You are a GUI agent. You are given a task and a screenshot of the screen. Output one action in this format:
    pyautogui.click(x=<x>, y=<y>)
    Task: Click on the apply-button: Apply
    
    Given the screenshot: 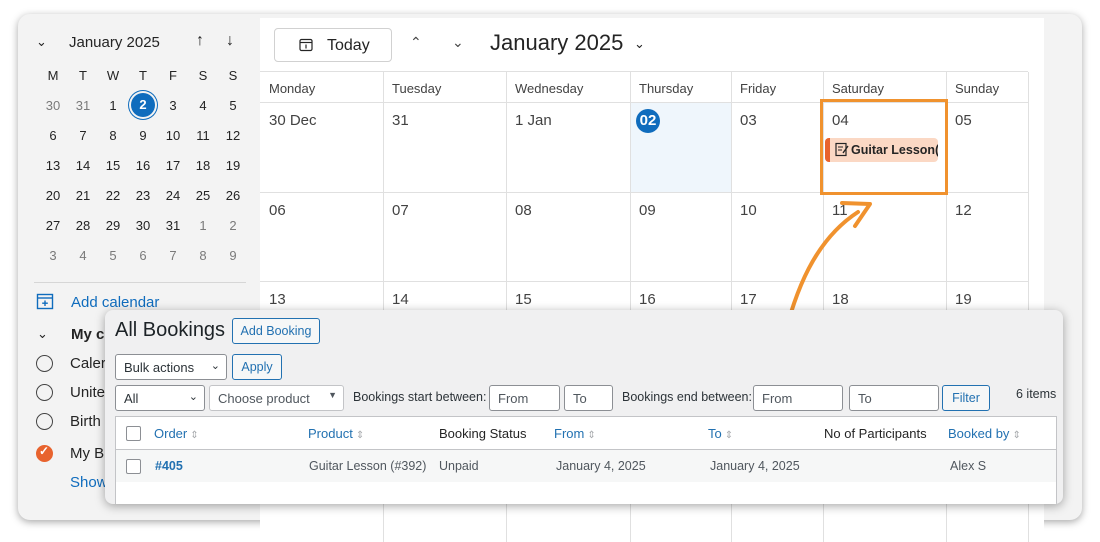 What is the action you would take?
    pyautogui.click(x=257, y=367)
    